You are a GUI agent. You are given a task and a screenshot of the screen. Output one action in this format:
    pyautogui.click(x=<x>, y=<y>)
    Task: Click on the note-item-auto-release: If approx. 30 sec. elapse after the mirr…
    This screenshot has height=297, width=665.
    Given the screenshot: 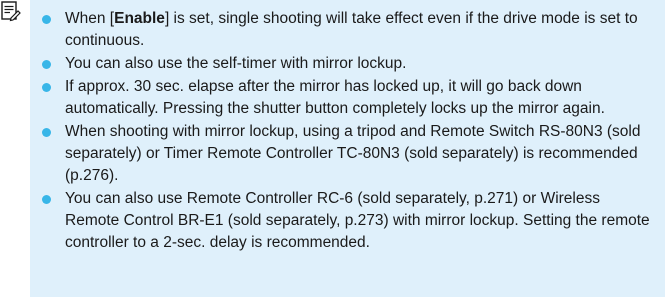 What is the action you would take?
    pyautogui.click(x=348, y=98)
    